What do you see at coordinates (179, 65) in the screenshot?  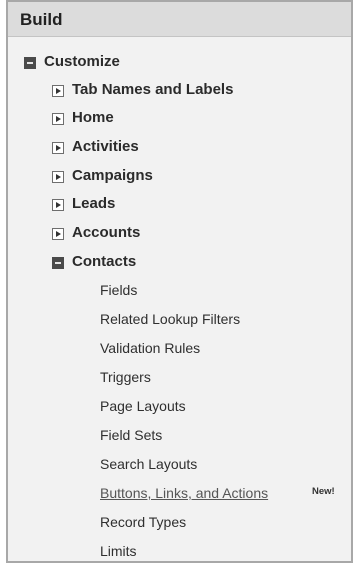 I see `tree-node-customize: Customize` at bounding box center [179, 65].